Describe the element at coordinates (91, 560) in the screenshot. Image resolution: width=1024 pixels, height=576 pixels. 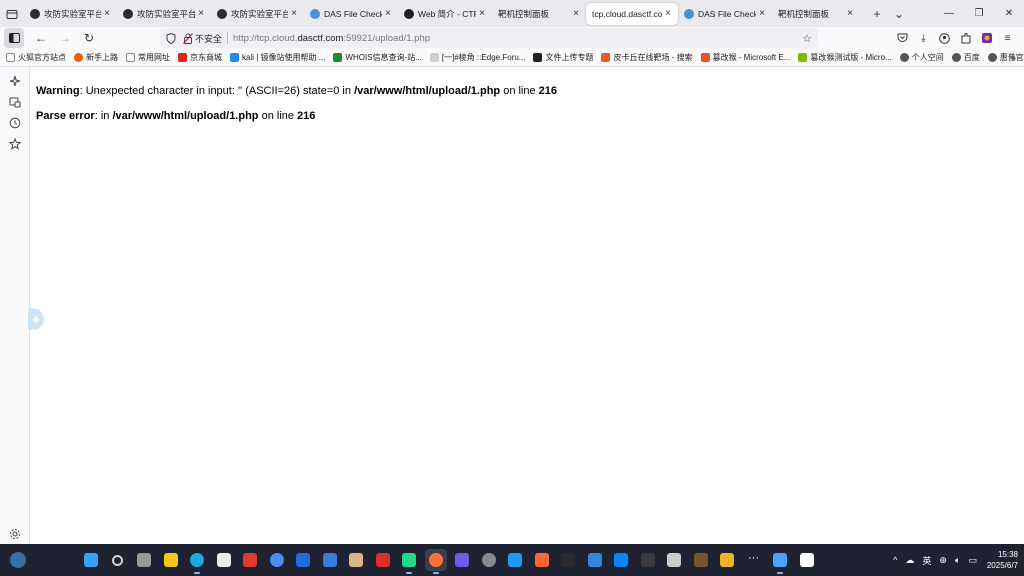
I see `taskbar-start-button` at that location.